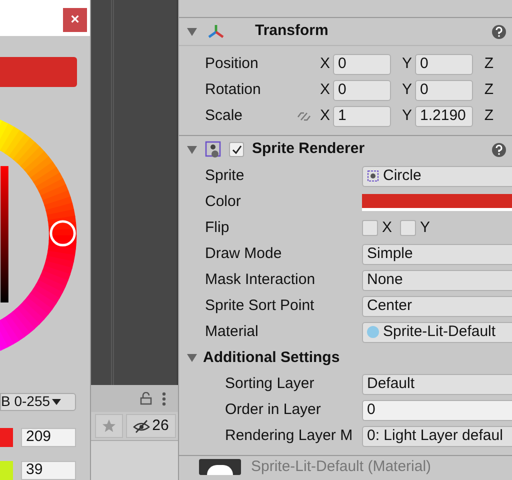 The image size is (512, 480). I want to click on checkbox-label: X, so click(387, 228).